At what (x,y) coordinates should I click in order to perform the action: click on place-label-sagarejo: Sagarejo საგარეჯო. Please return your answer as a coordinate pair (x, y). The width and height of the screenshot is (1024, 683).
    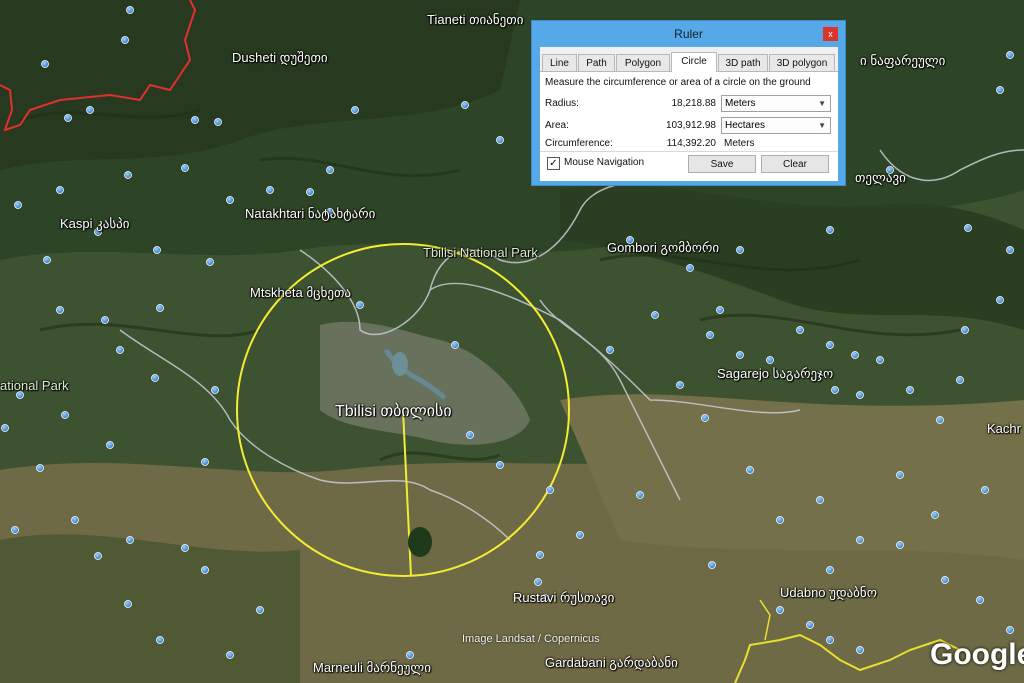
    Looking at the image, I should click on (775, 374).